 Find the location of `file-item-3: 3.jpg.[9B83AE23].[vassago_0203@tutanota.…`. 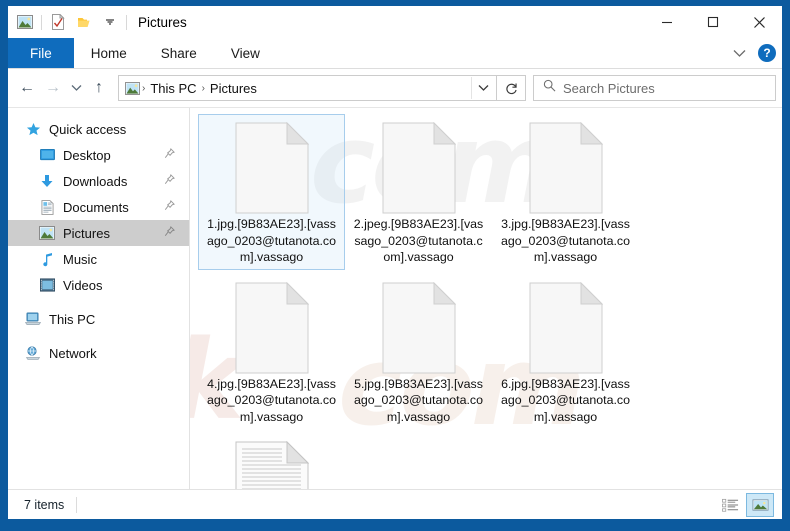

file-item-3: 3.jpg.[9B83AE23].[vassago_0203@tutanota.… is located at coordinates (565, 192).